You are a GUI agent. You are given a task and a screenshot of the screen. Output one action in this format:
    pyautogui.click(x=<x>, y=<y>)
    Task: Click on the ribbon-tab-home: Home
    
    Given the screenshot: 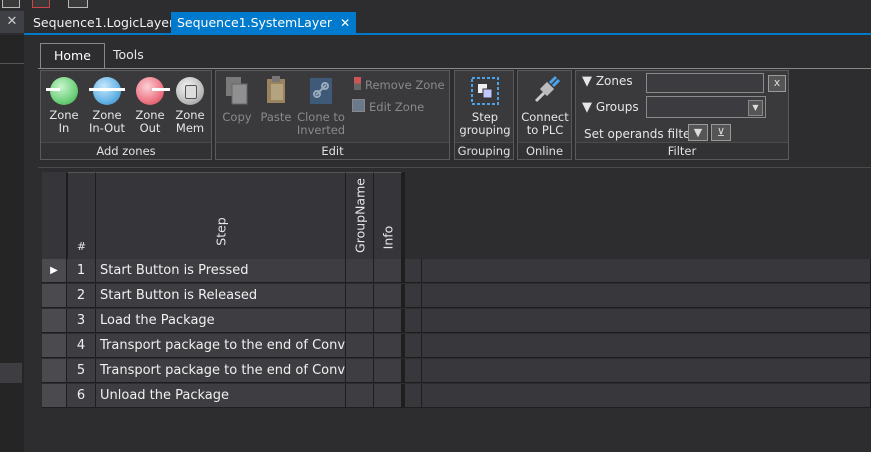 What is the action you would take?
    pyautogui.click(x=72, y=56)
    